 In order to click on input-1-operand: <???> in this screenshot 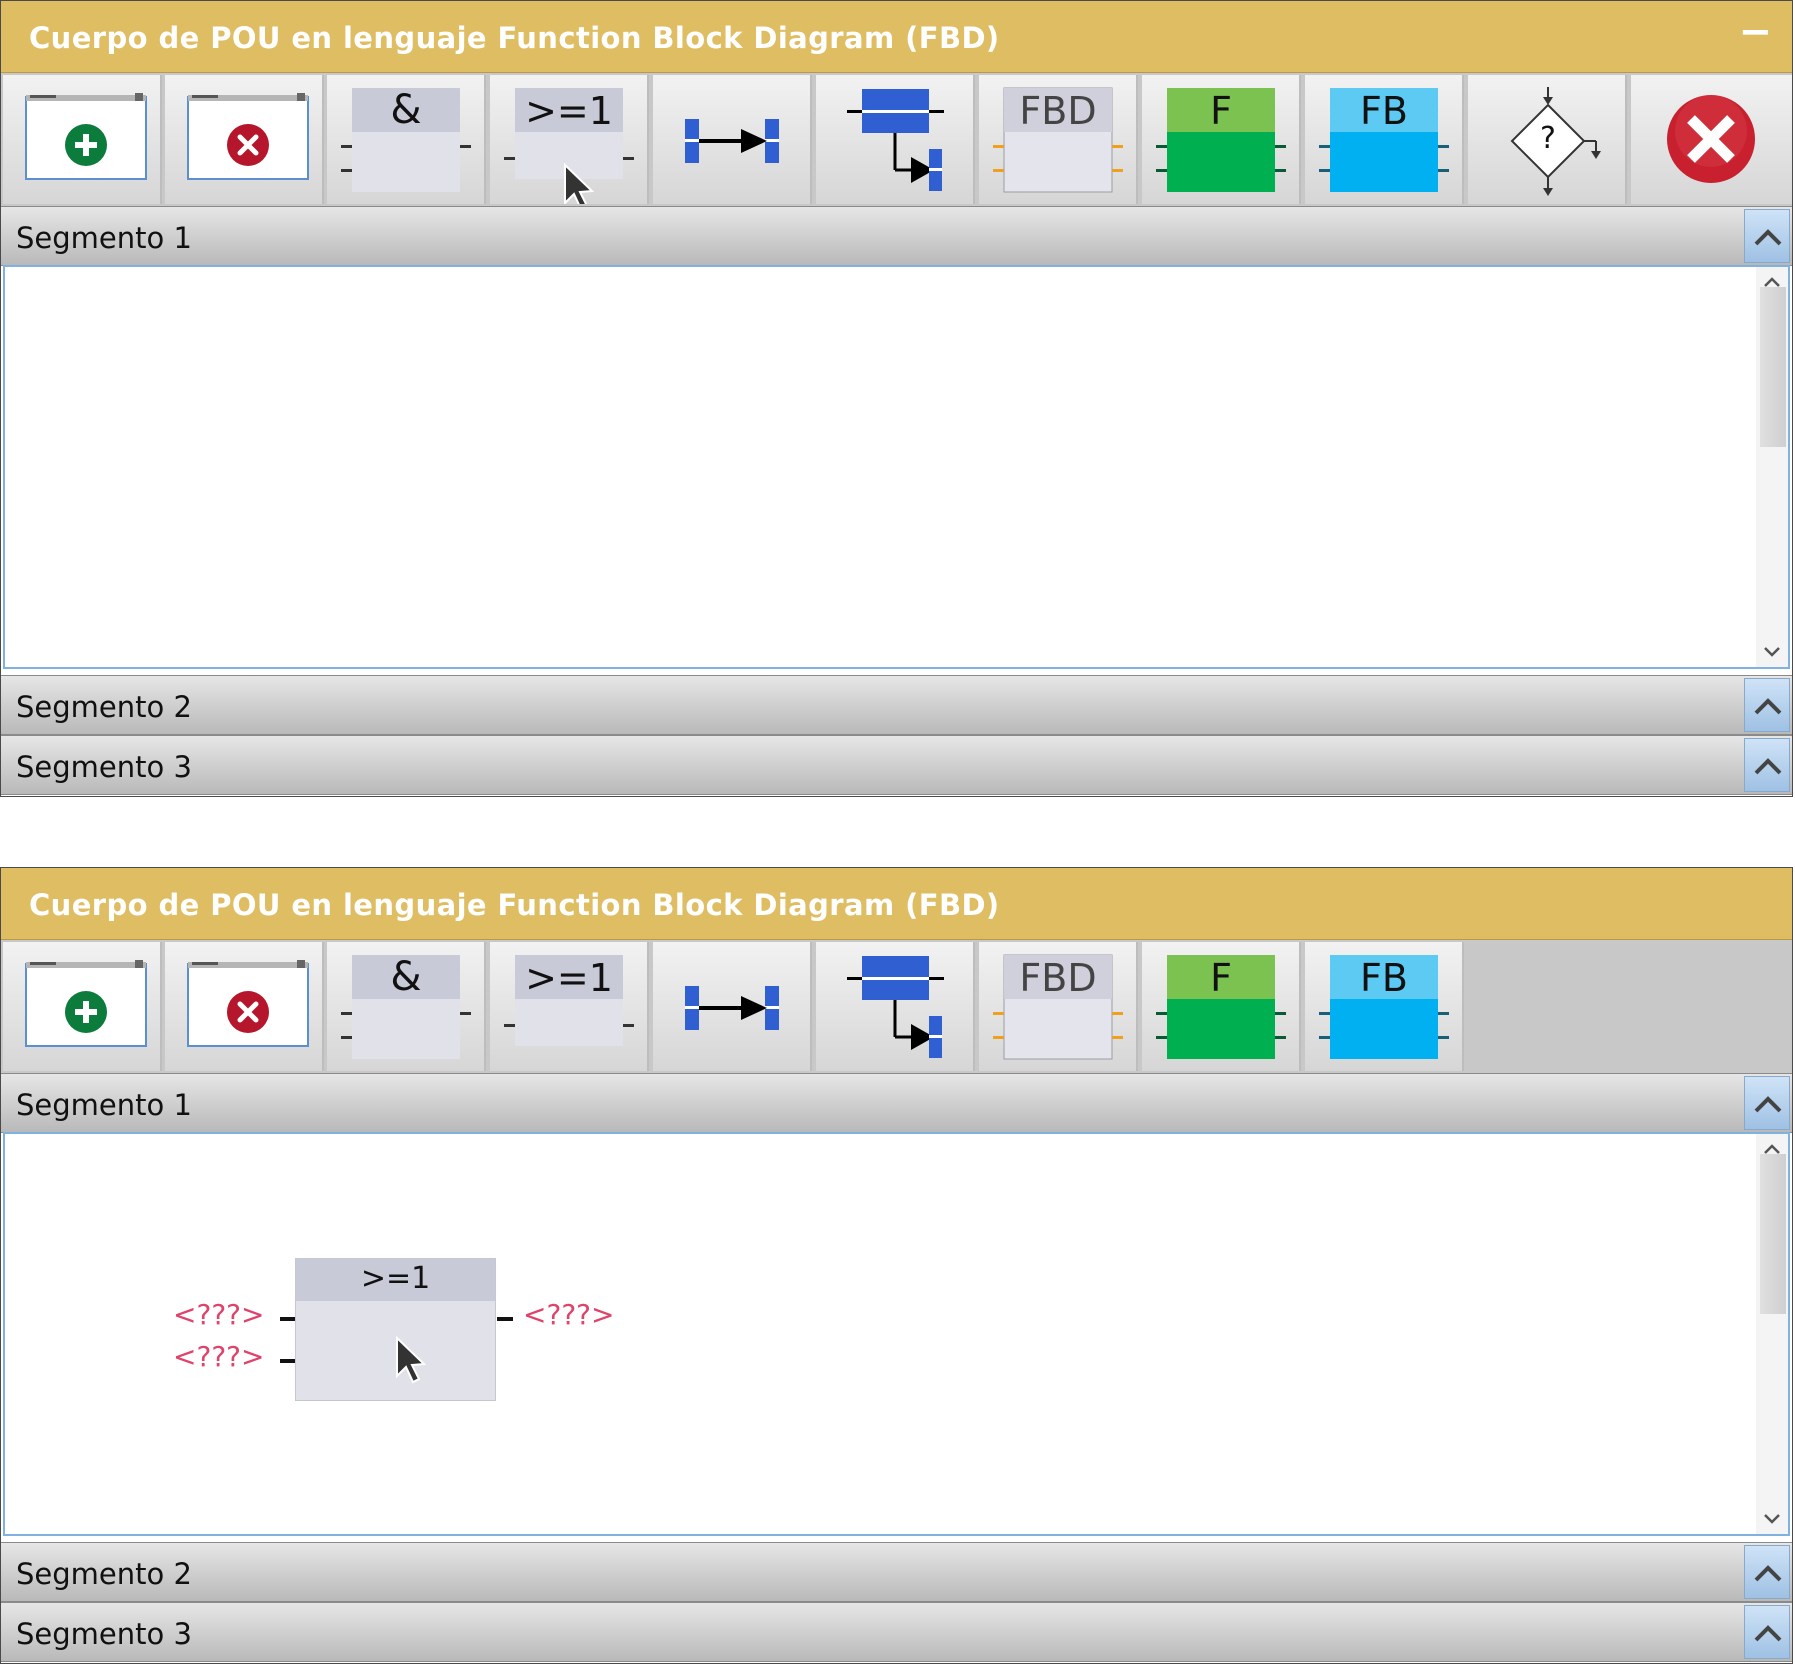, I will do `click(219, 1314)`.